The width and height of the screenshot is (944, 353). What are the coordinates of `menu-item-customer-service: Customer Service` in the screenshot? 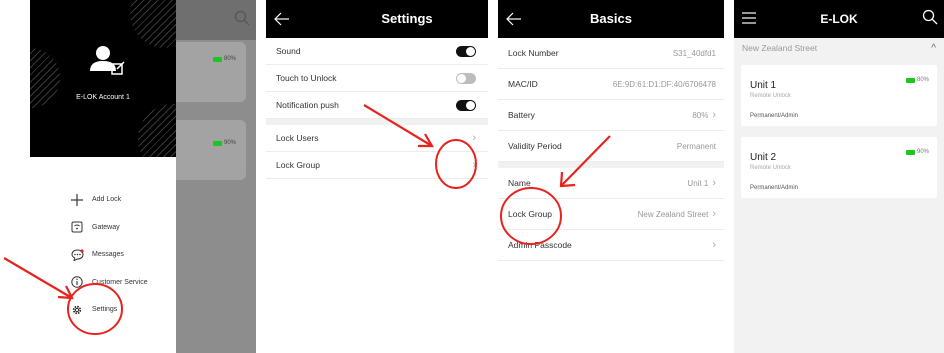 It's located at (109, 283).